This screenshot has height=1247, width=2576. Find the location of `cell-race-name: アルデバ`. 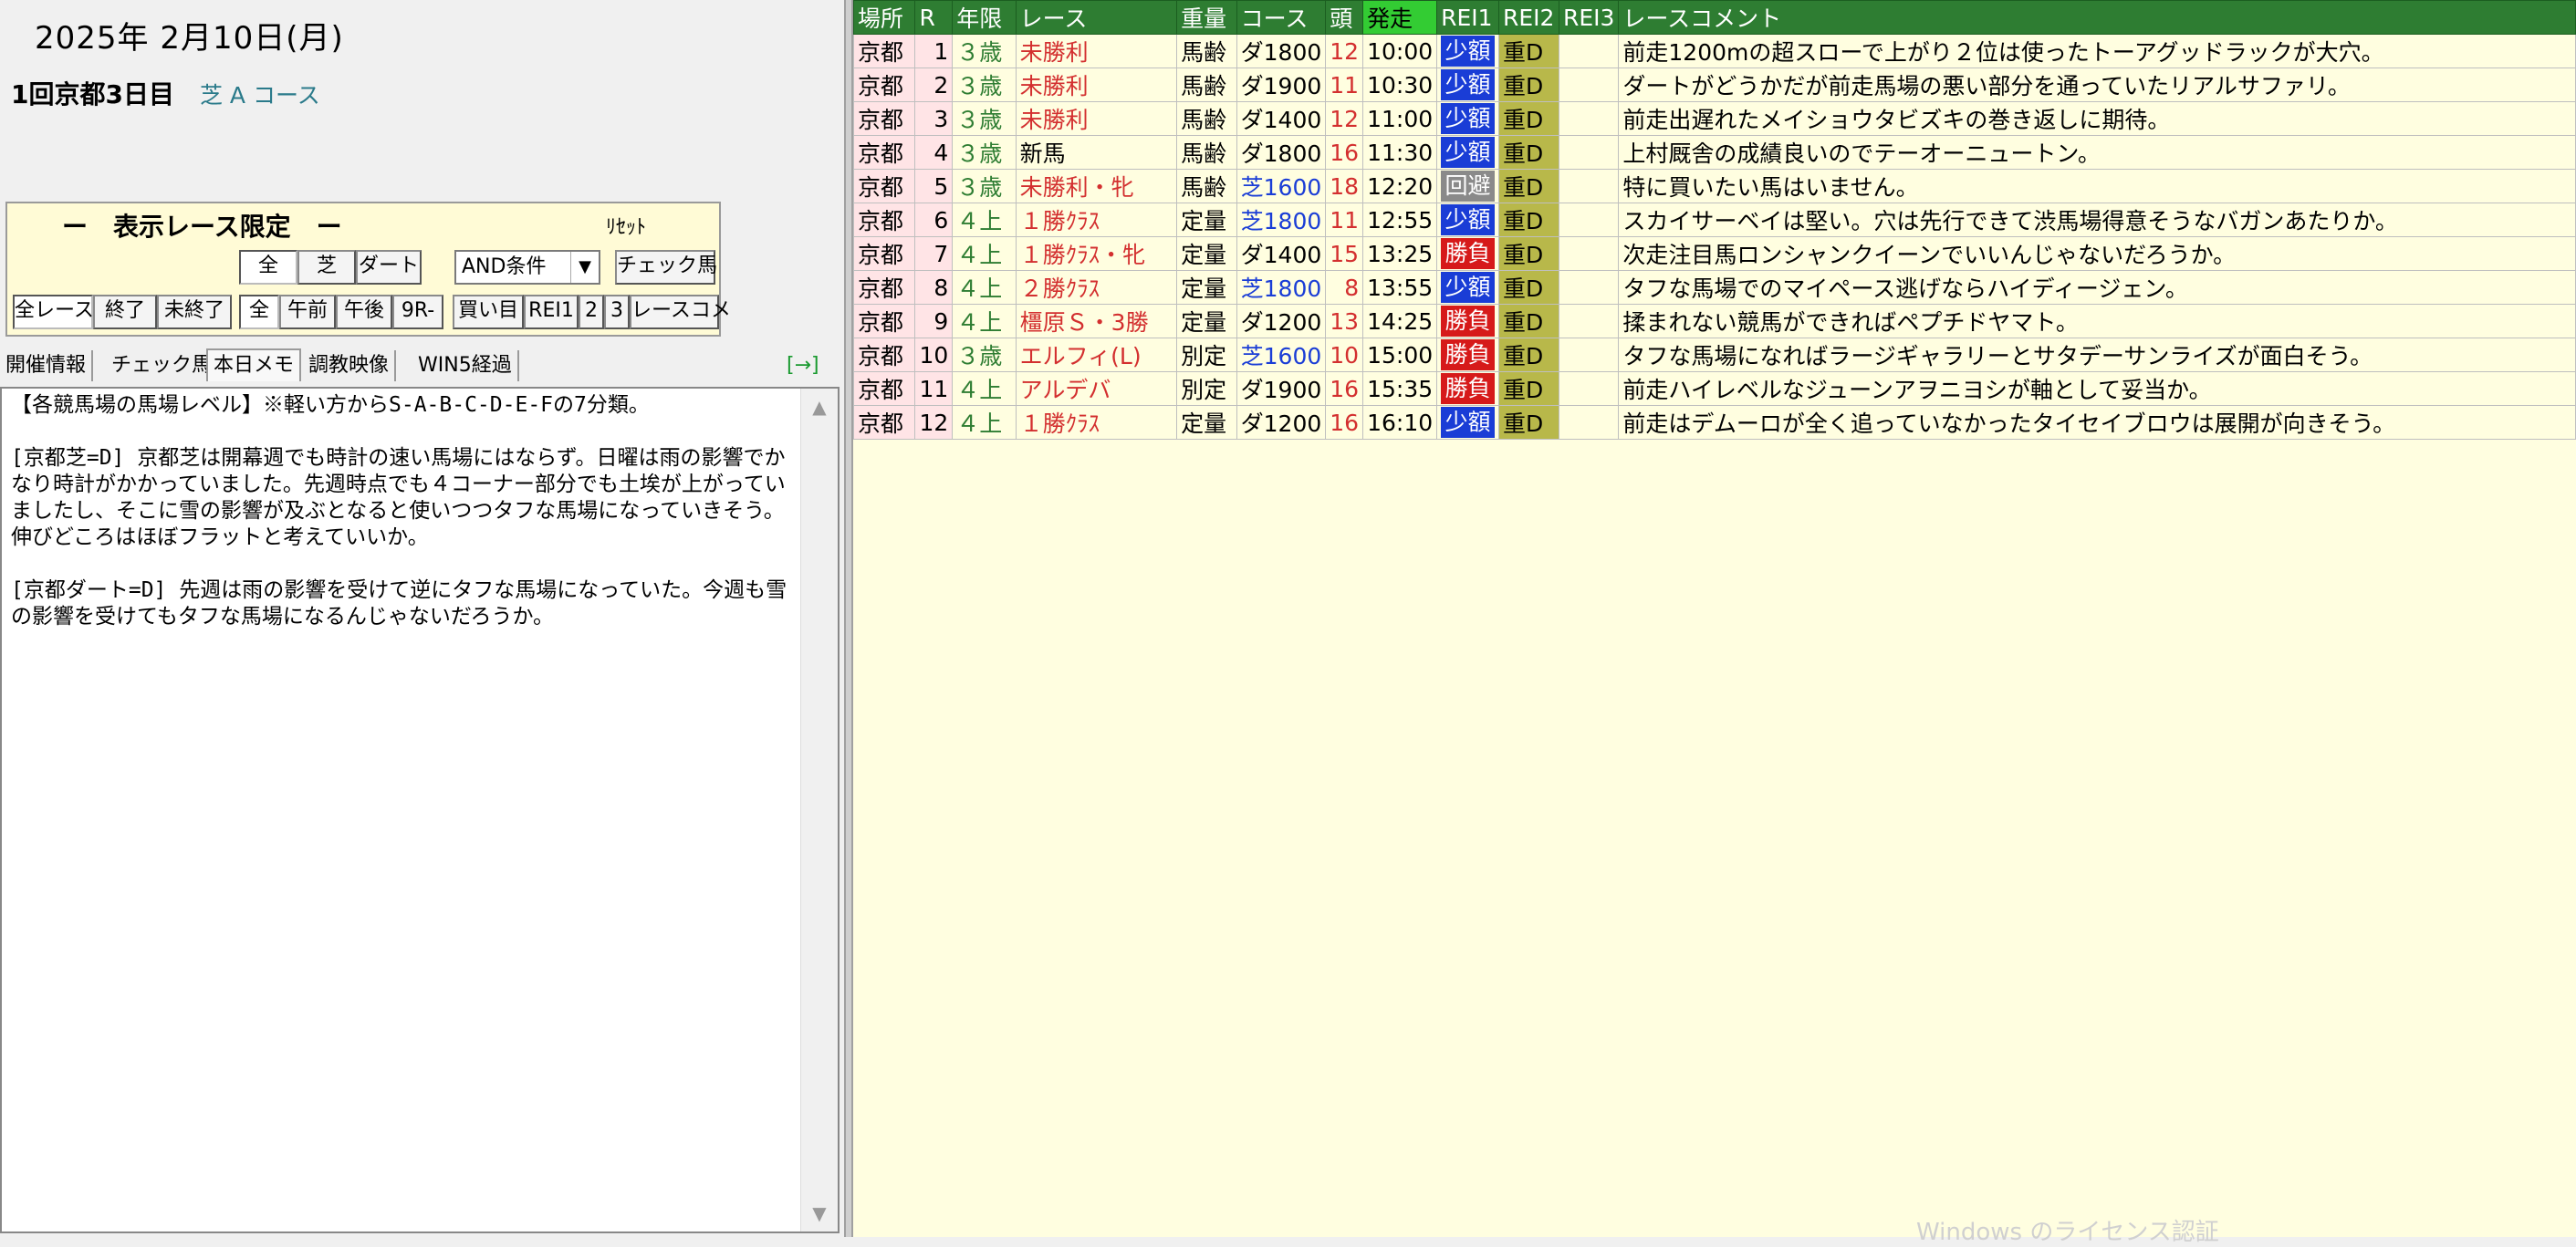

cell-race-name: アルデバ is located at coordinates (1096, 389).